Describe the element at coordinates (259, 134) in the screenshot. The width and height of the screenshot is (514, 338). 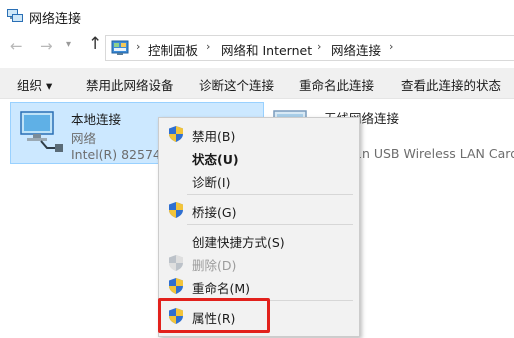
I see `menu-item-disable: 禁用(B)` at that location.